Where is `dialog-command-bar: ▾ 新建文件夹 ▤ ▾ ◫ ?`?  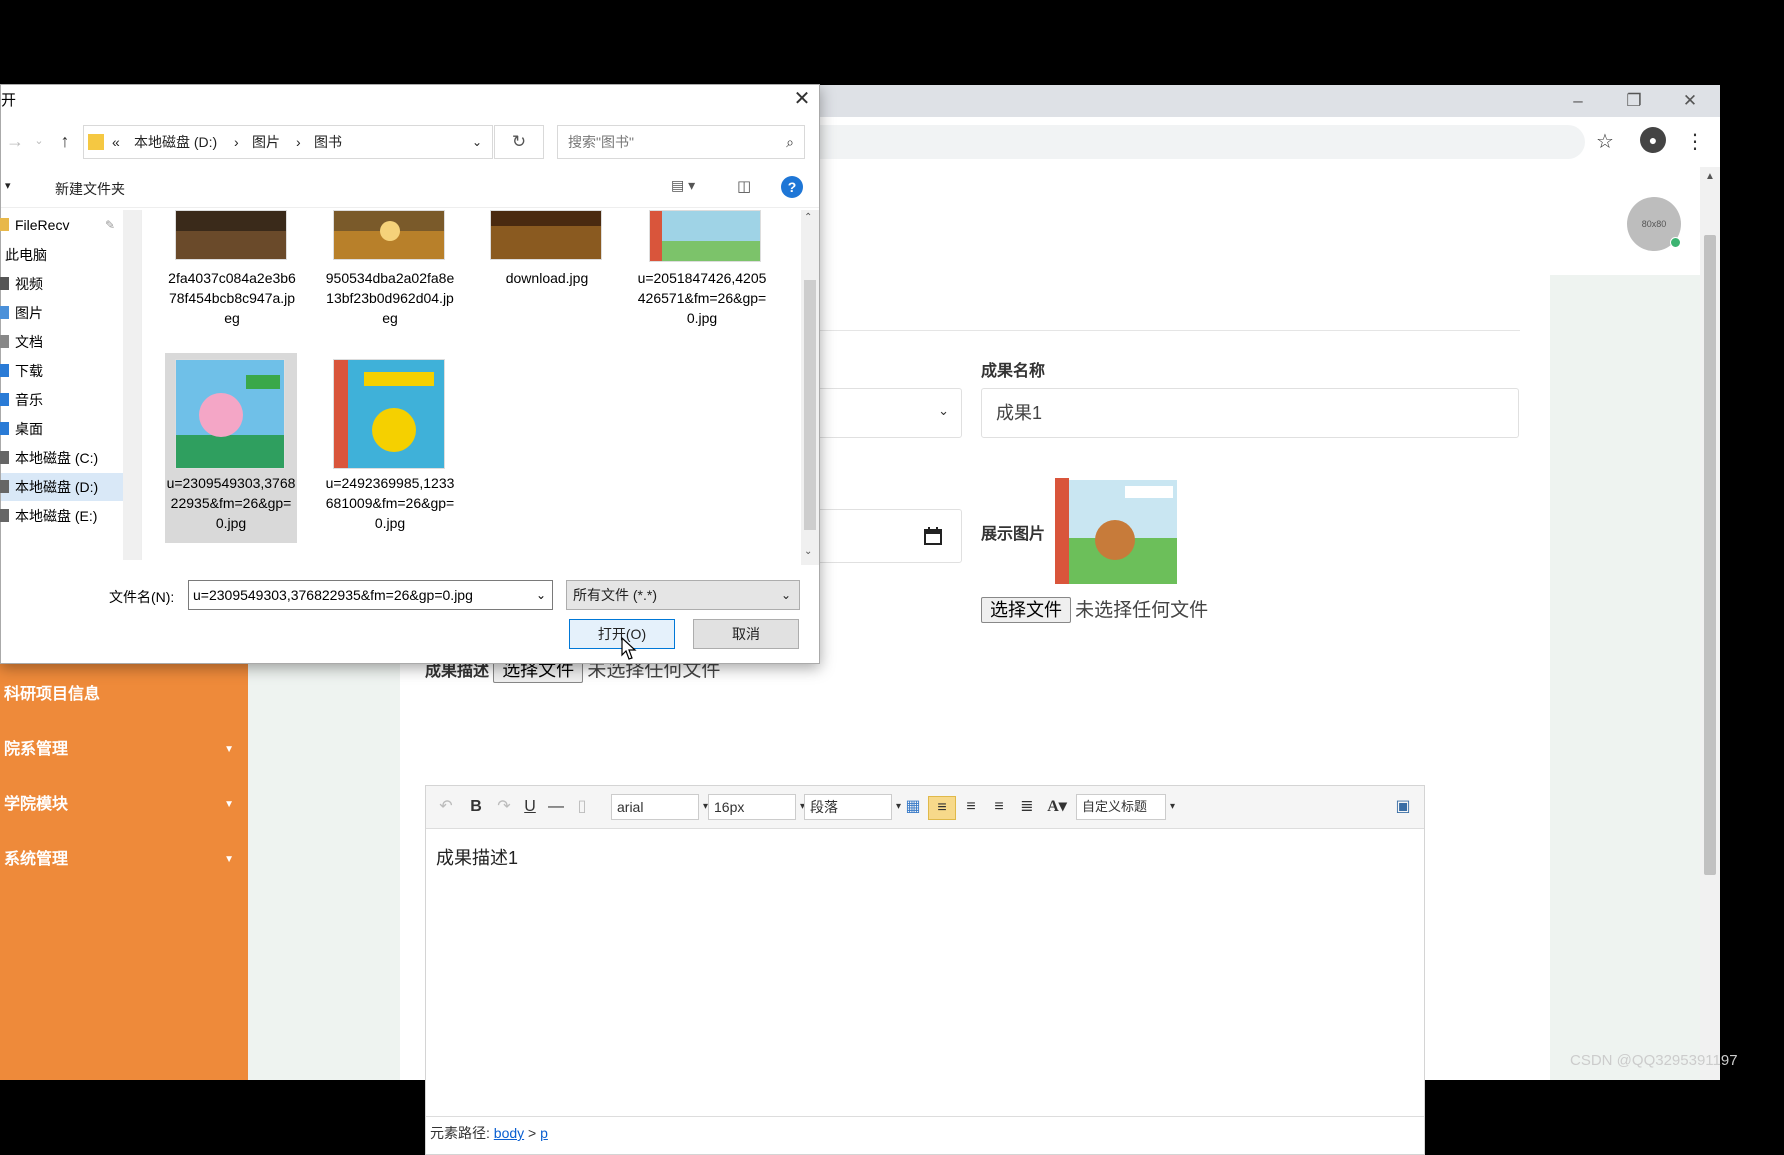
dialog-command-bar: ▾ 新建文件夹 ▤ ▾ ◫ ? is located at coordinates (410, 188).